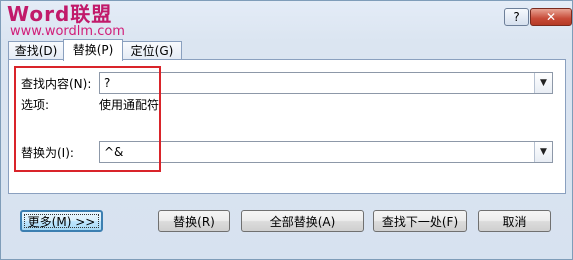 Image resolution: width=573 pixels, height=260 pixels. Describe the element at coordinates (514, 221) in the screenshot. I see `cancel-button: 取消` at that location.